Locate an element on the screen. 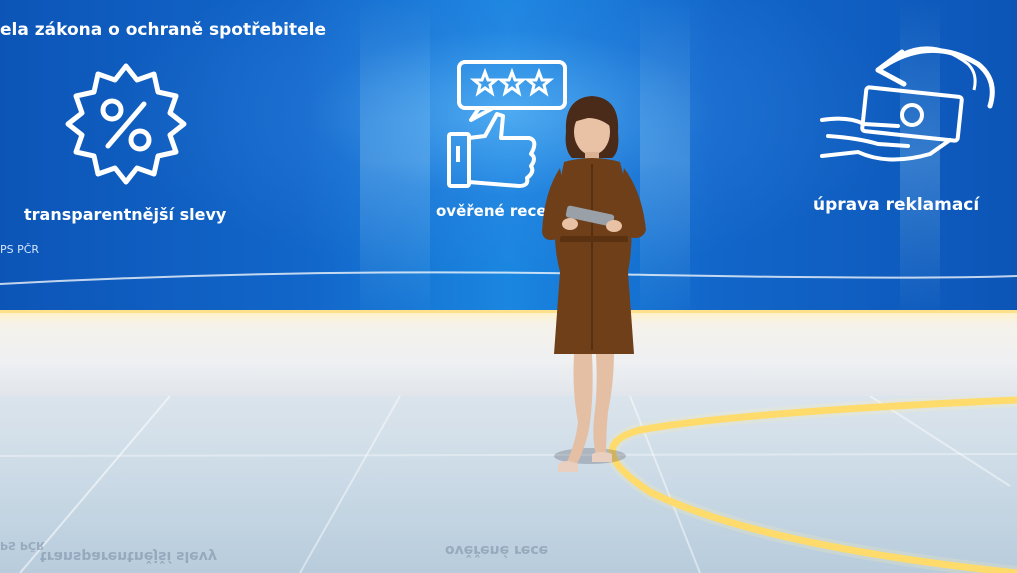 Image resolution: width=1017 pixels, height=573 pixels. screen-divider-line is located at coordinates (508, 278).